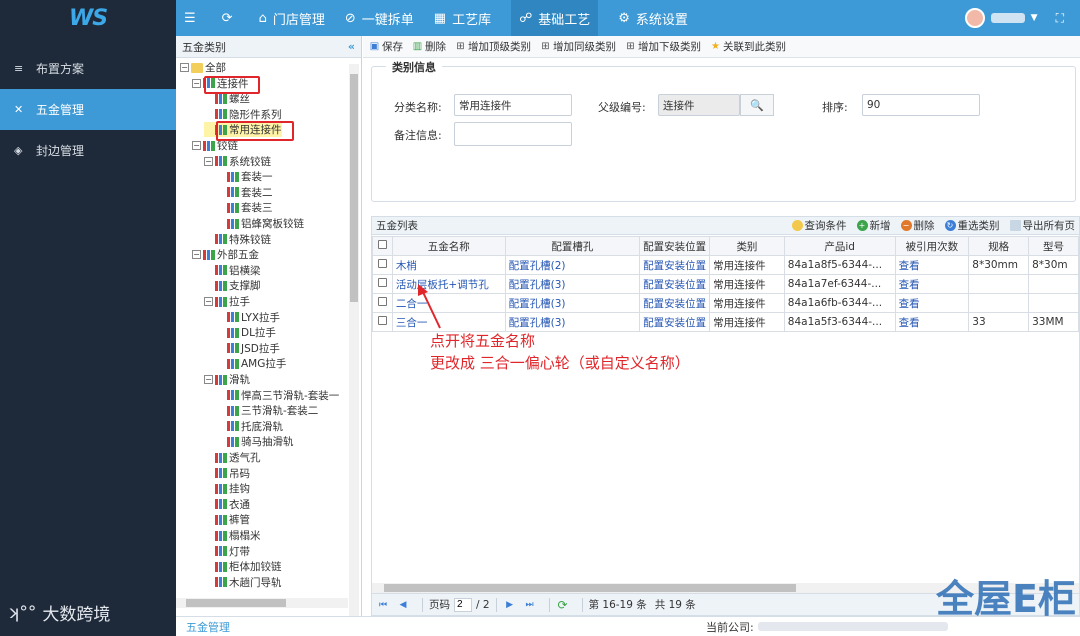  What do you see at coordinates (819, 225) in the screenshot?
I see `query-conditions-button: 查询条件` at bounding box center [819, 225].